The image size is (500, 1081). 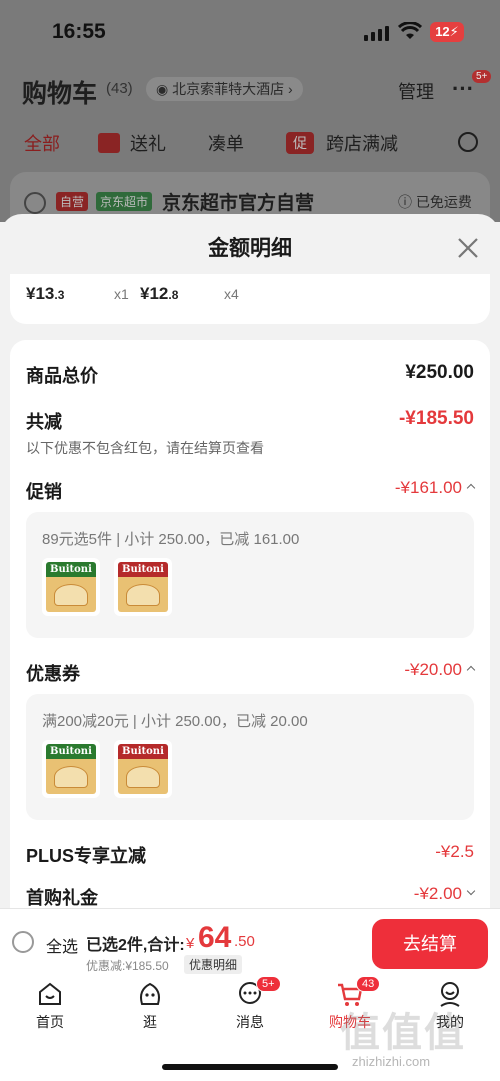 I want to click on promo-label: 促销, so click(x=44, y=492).